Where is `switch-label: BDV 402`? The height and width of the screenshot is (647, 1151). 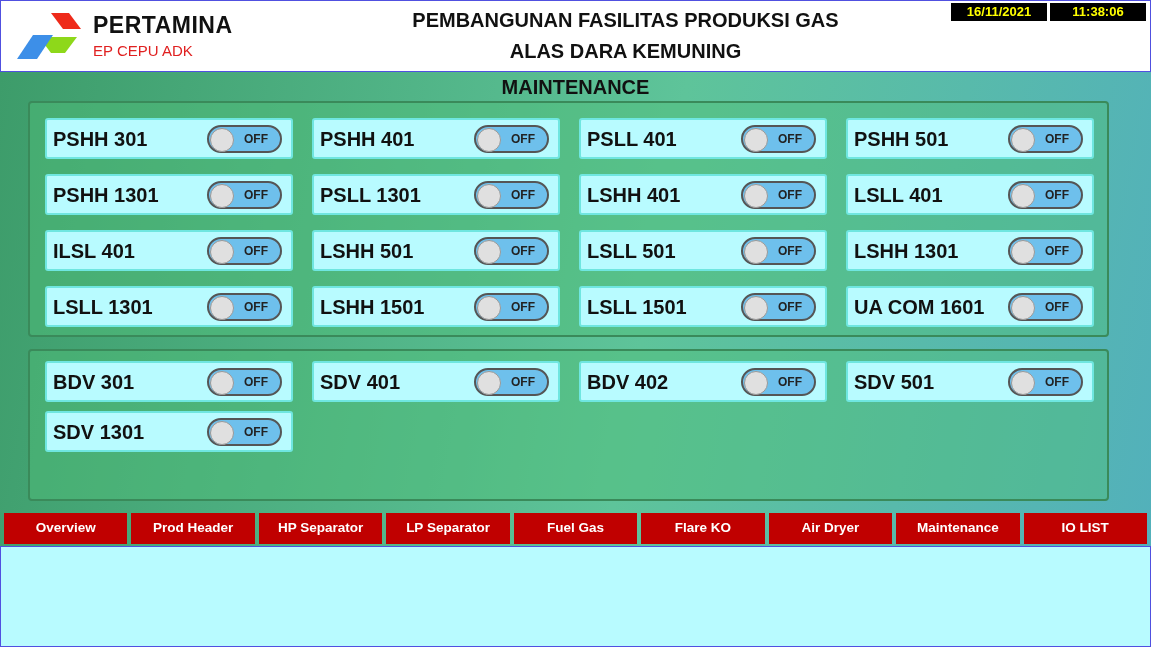 switch-label: BDV 402 is located at coordinates (628, 382).